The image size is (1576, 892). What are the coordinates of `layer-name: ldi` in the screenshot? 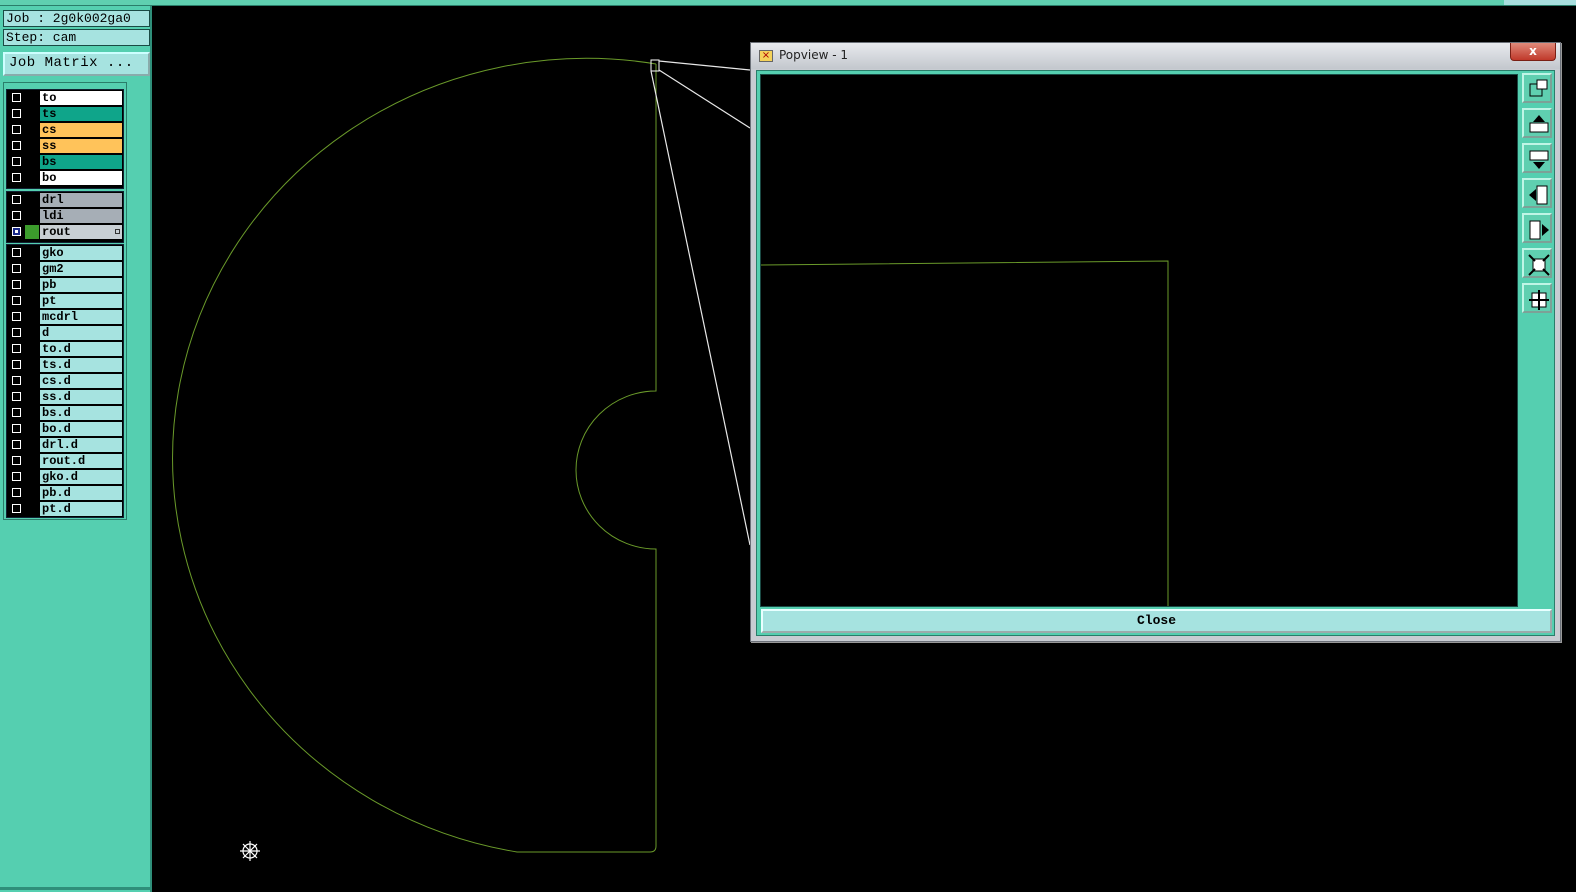 It's located at (81, 216).